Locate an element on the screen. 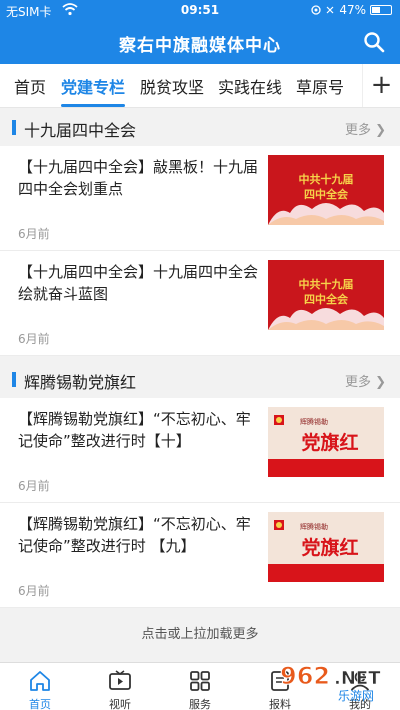 The height and width of the screenshot is (710, 400). site-watermark-logo: 962 .NET 乐游网 is located at coordinates (331, 683).